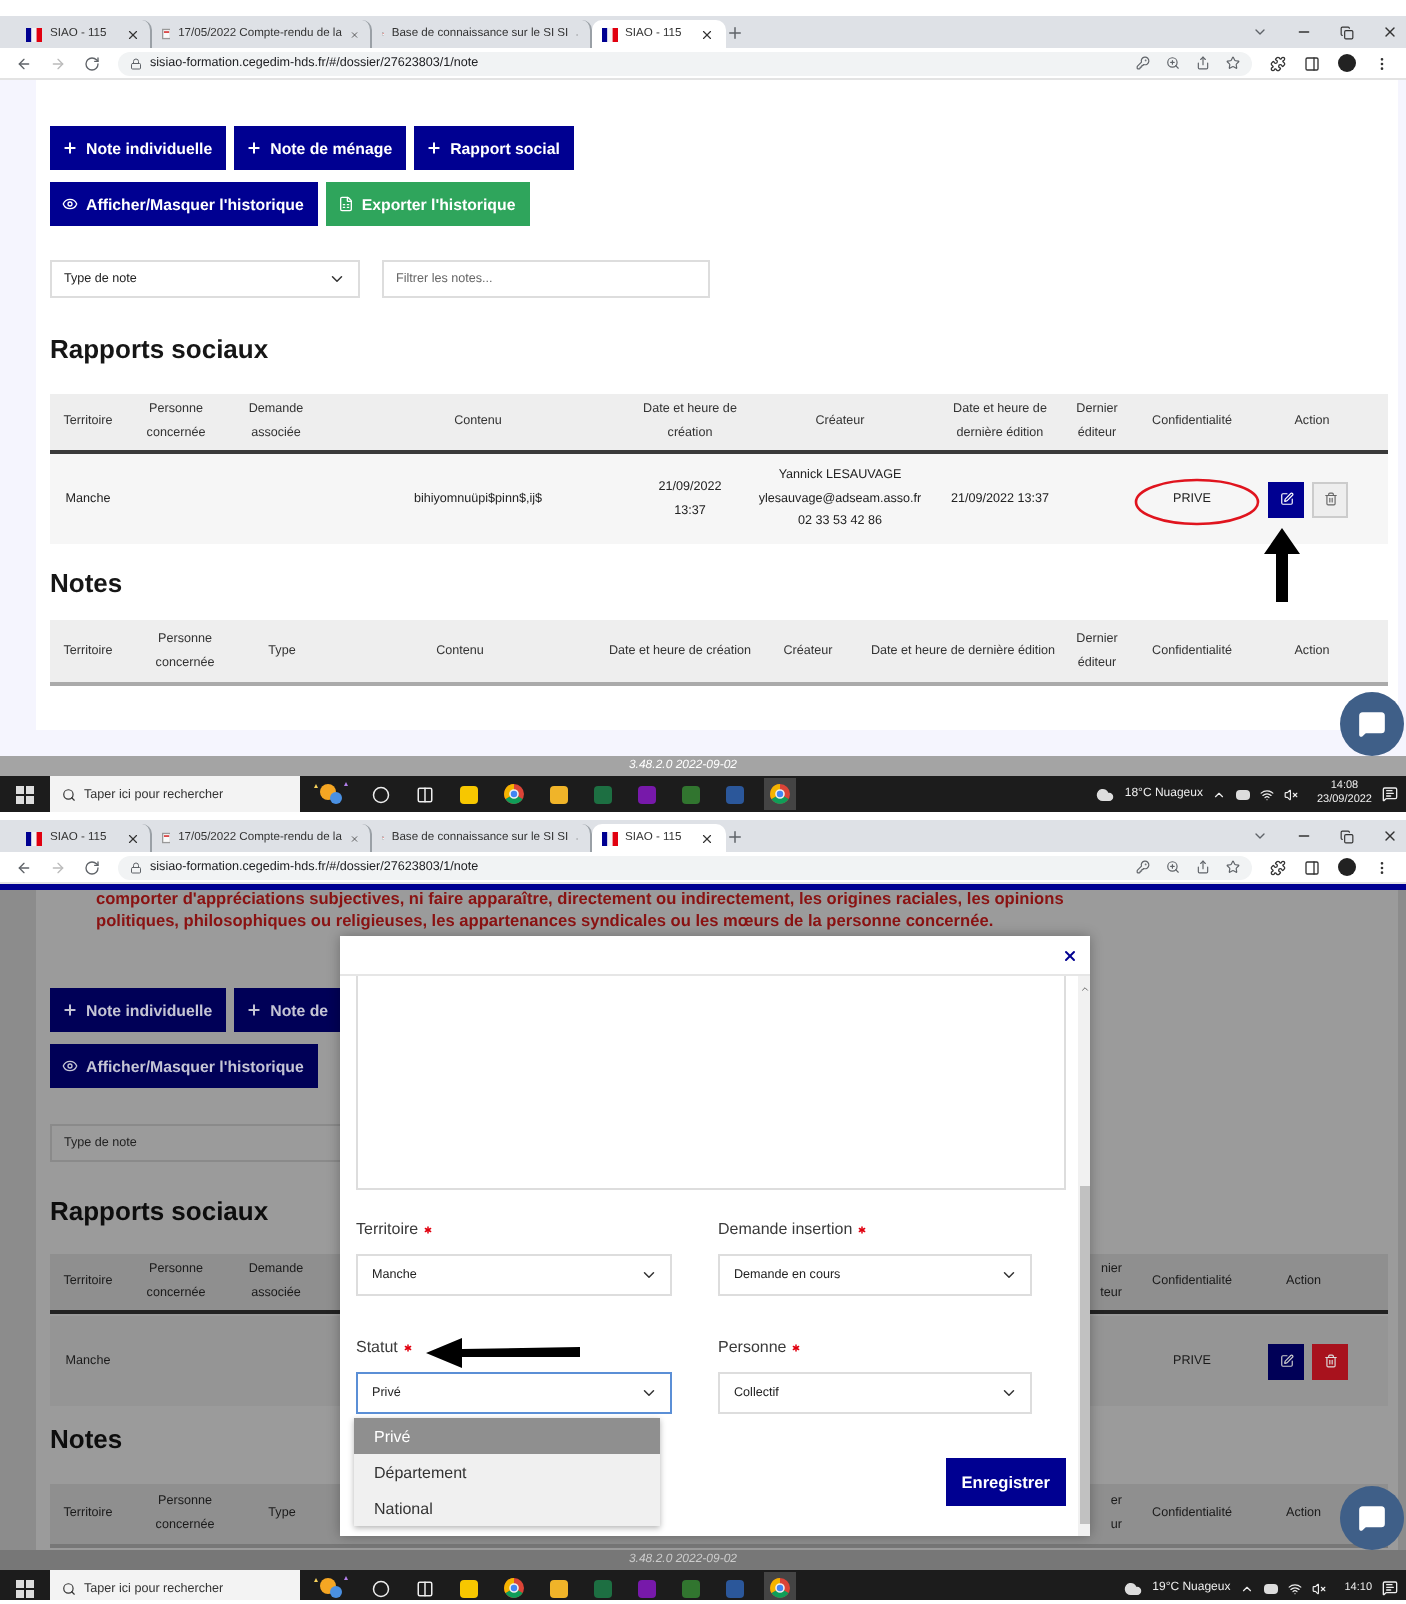  Describe the element at coordinates (785, 1229) in the screenshot. I see `field-label: Demande insertion` at that location.